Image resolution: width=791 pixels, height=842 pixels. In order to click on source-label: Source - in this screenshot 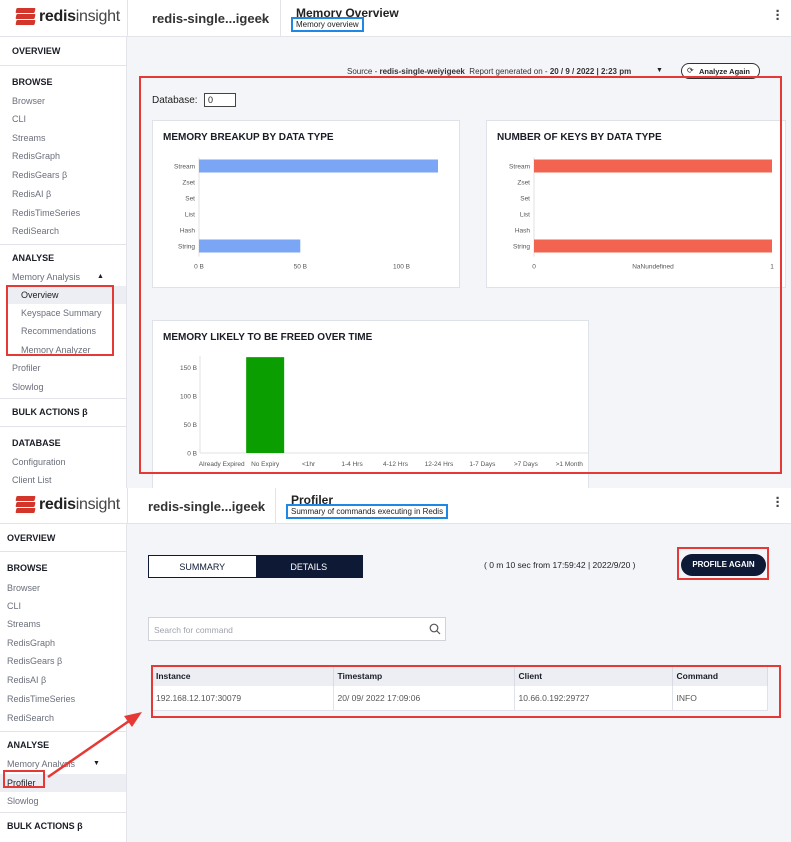, I will do `click(362, 71)`.